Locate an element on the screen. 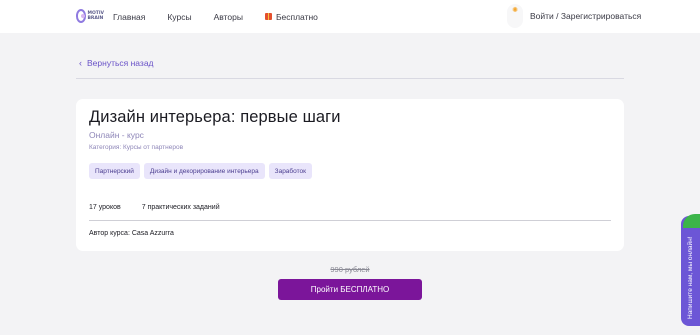 Image resolution: width=700 pixels, height=335 pixels. chat-widget: Напишите нам, мы онлайн! is located at coordinates (690, 271).